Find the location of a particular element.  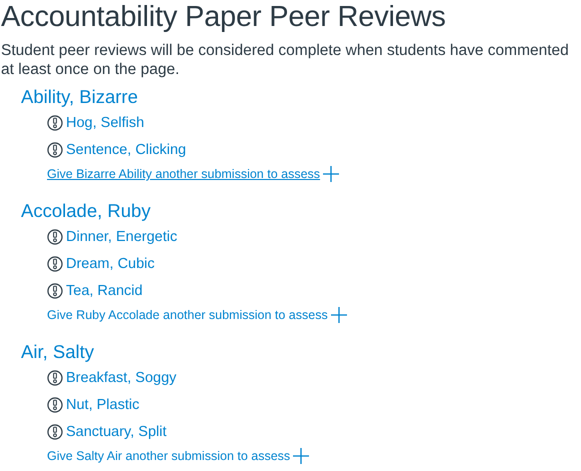

assessment-link: Hog, Selfish is located at coordinates (105, 122).